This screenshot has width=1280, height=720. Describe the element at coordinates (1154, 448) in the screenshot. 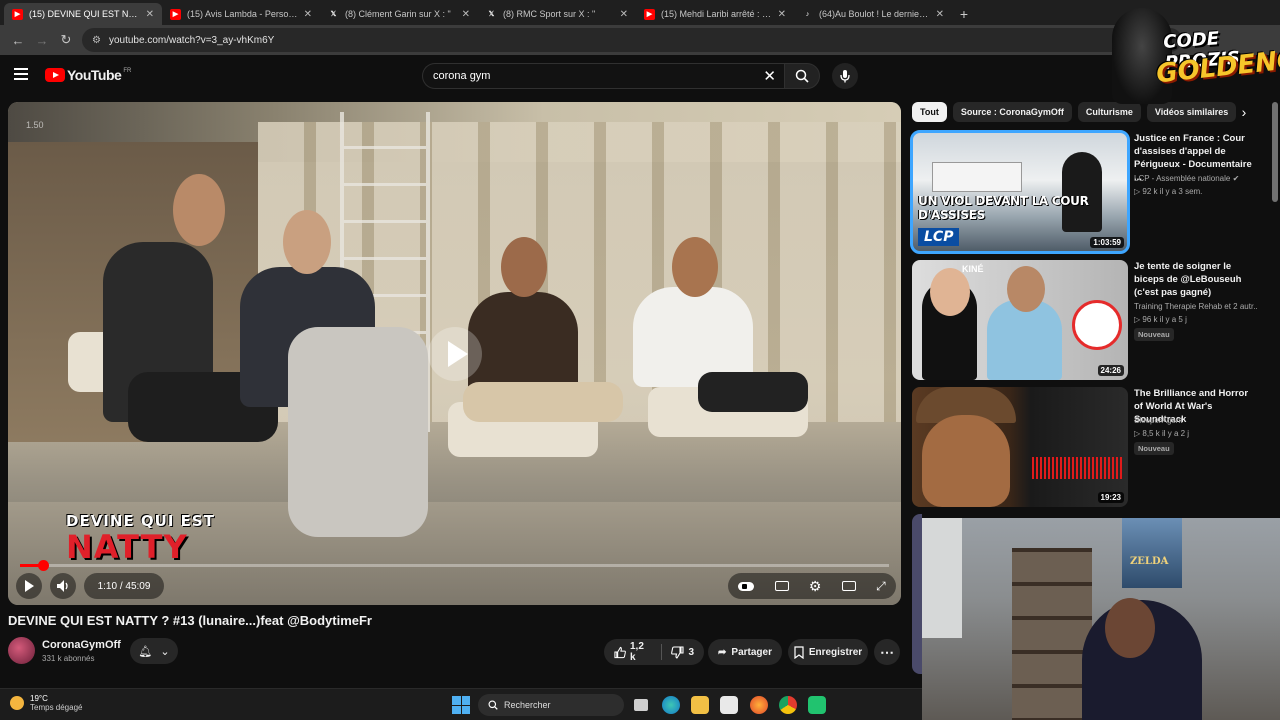

I see `new-badge: Nouveau` at that location.